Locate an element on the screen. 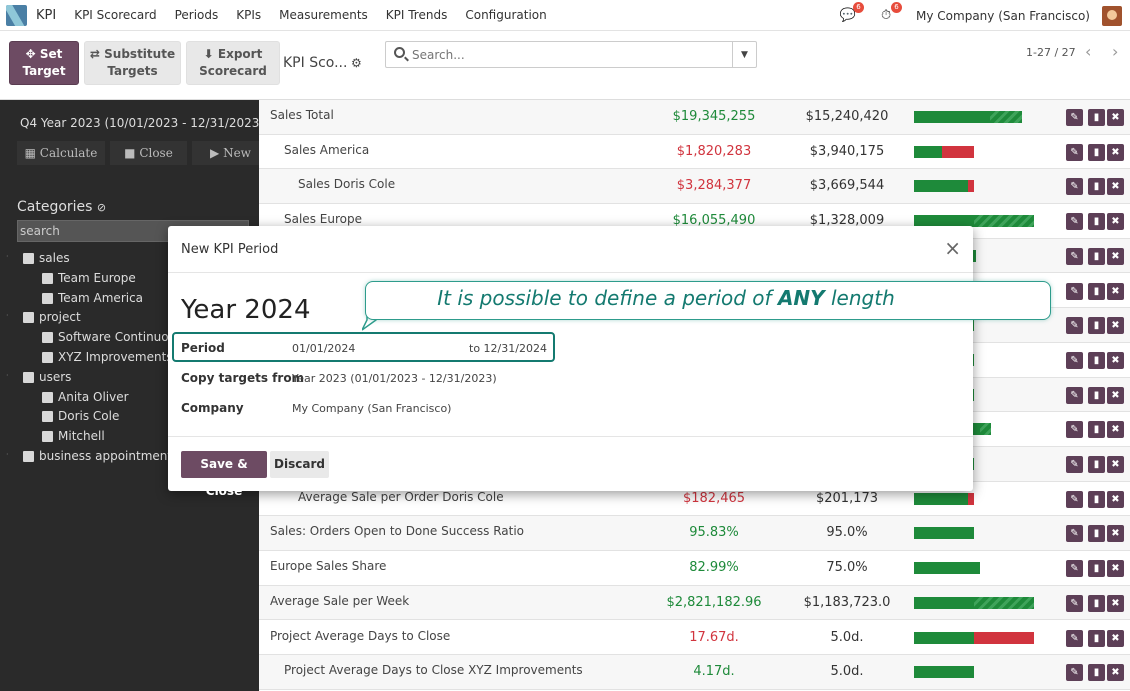  search-input is located at coordinates (562, 55).